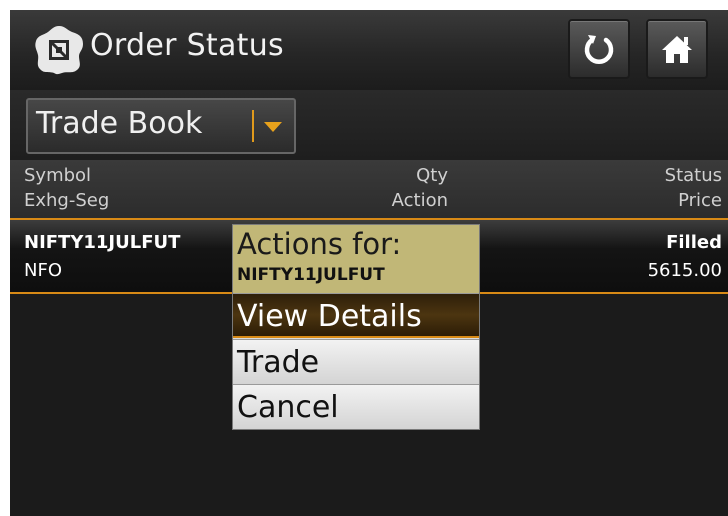 This screenshot has height=516, width=728. What do you see at coordinates (187, 45) in the screenshot?
I see `page-title: Order Status` at bounding box center [187, 45].